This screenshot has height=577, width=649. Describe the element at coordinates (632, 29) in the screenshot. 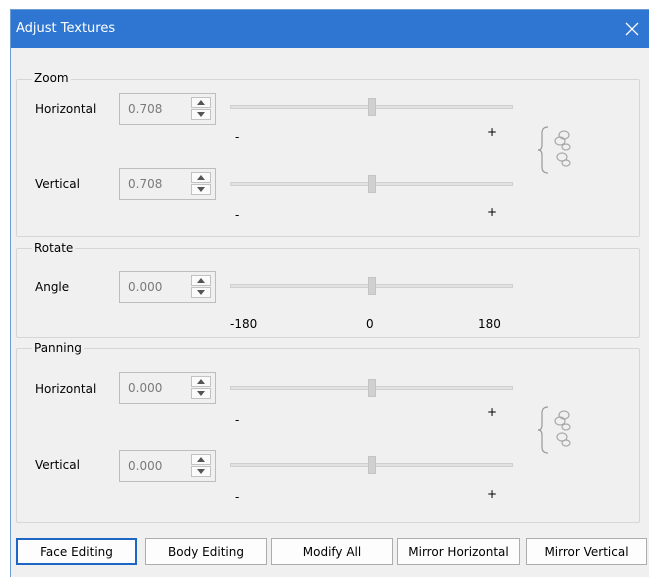

I see `close-icon` at that location.